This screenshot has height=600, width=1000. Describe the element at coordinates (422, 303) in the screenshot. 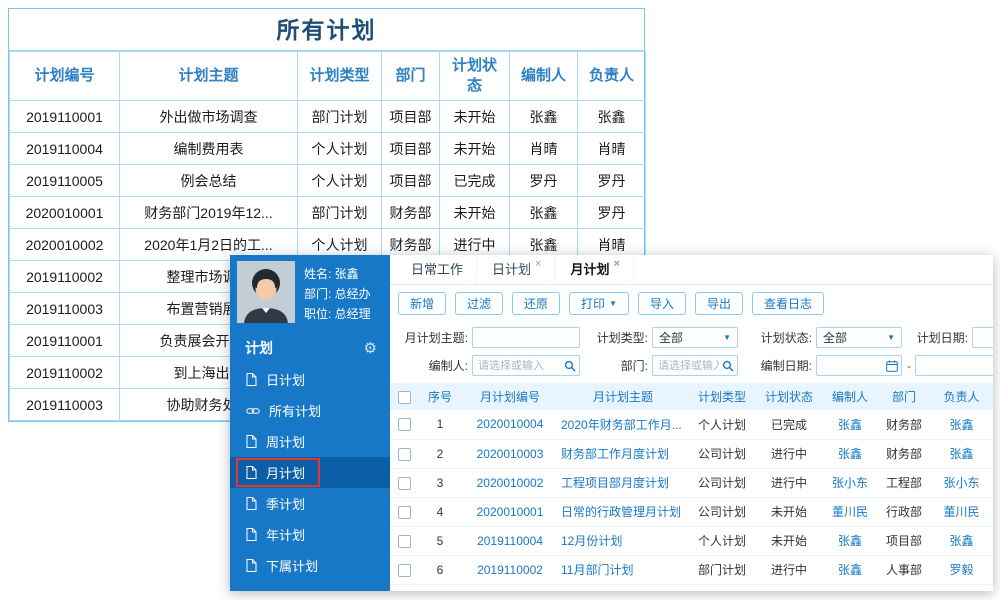

I see `add-button: 新增` at that location.